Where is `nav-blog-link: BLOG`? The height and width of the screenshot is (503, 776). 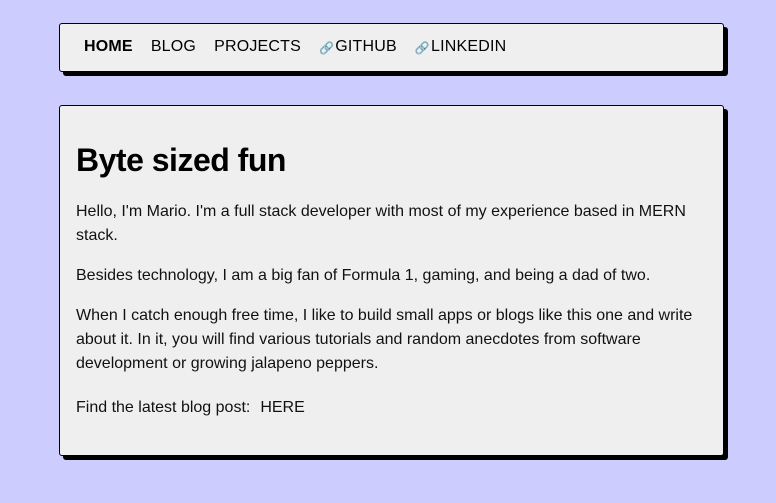
nav-blog-link: BLOG is located at coordinates (173, 47).